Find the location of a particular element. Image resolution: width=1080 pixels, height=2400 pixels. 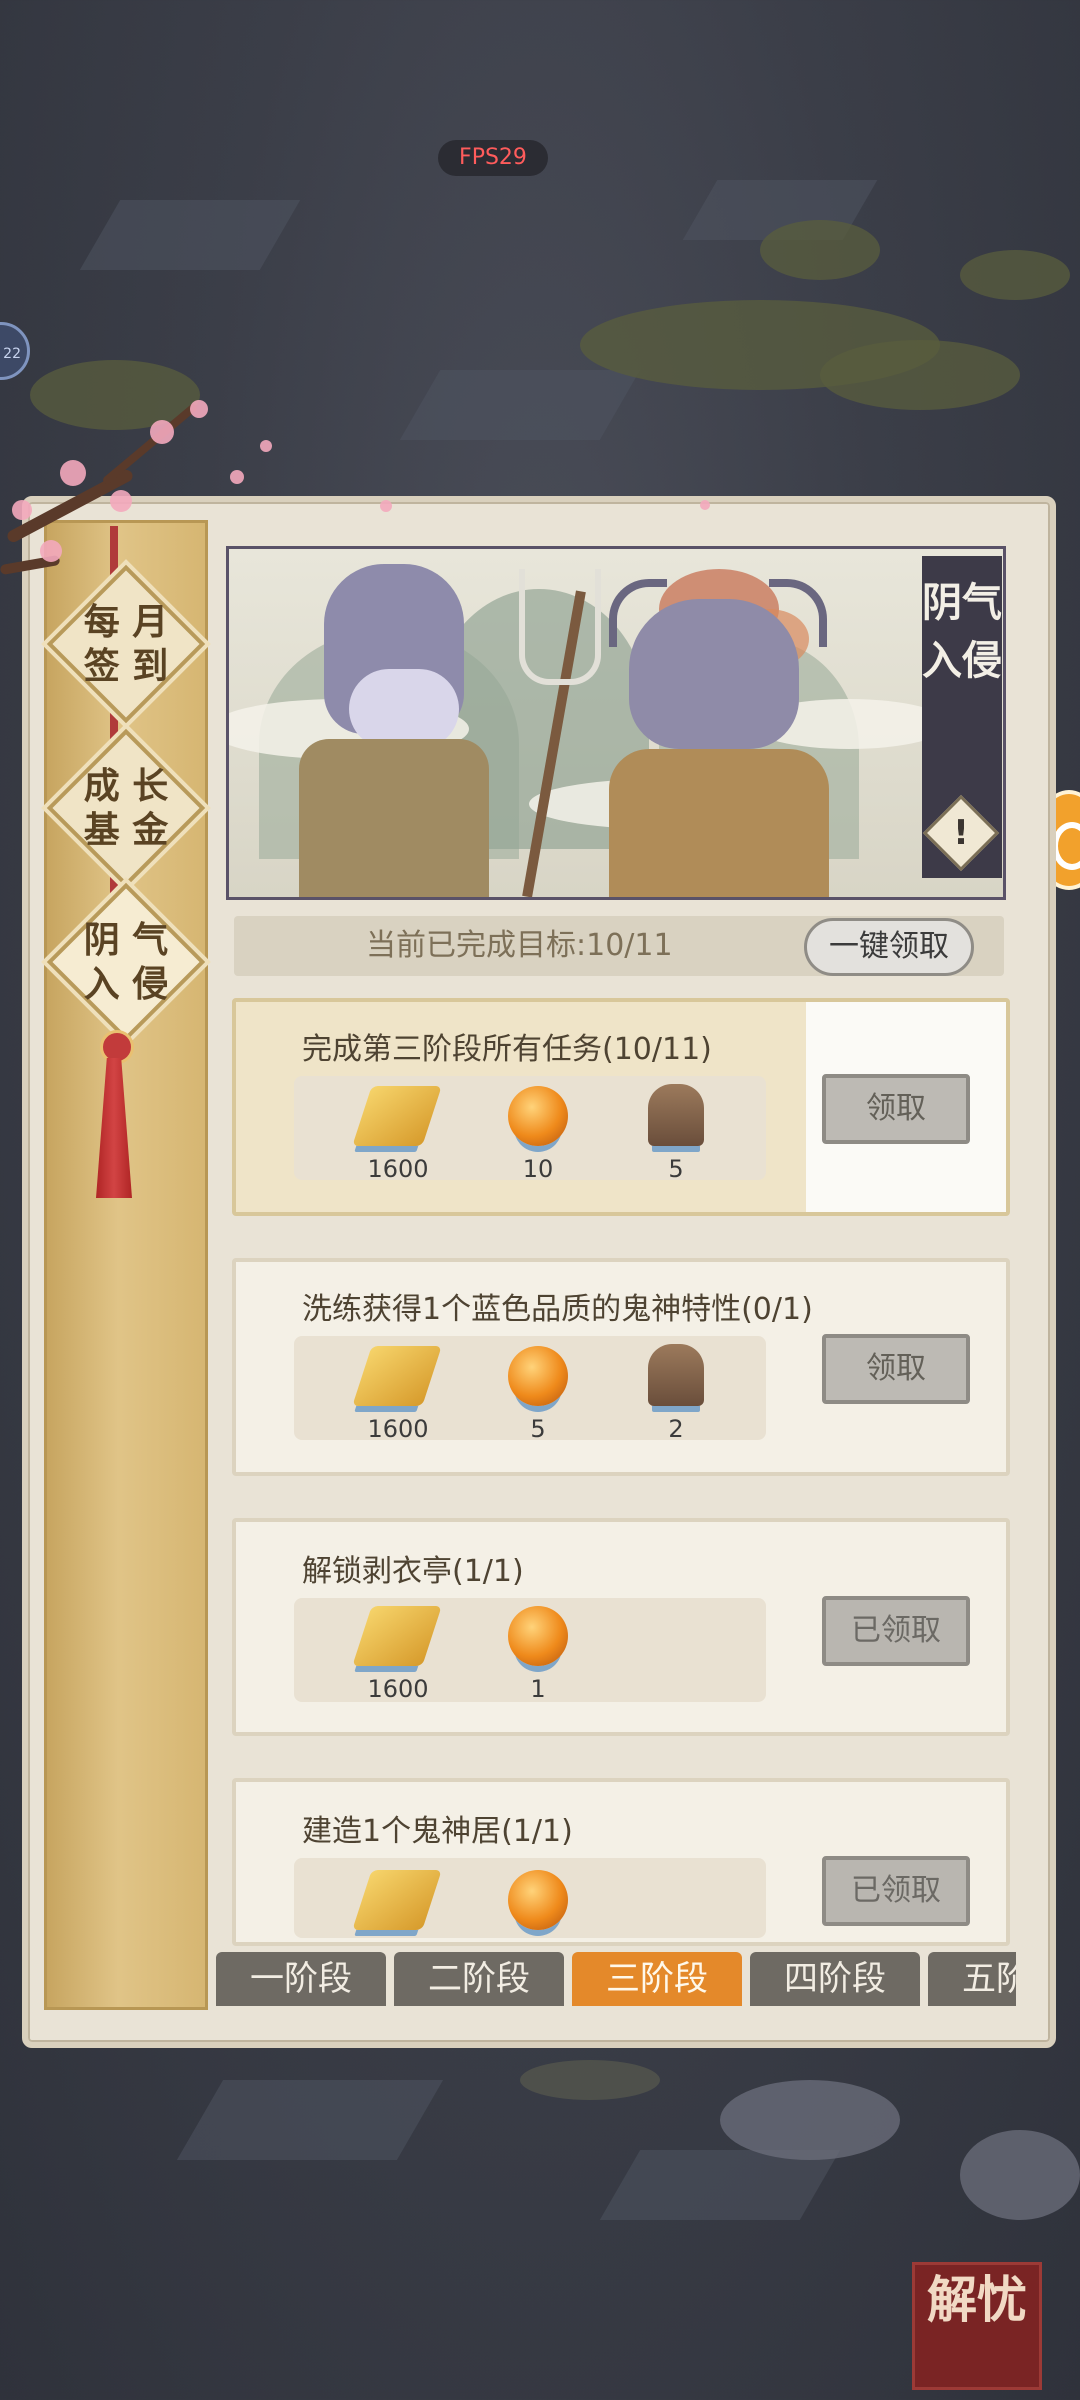

event-banner is located at coordinates (616, 723).